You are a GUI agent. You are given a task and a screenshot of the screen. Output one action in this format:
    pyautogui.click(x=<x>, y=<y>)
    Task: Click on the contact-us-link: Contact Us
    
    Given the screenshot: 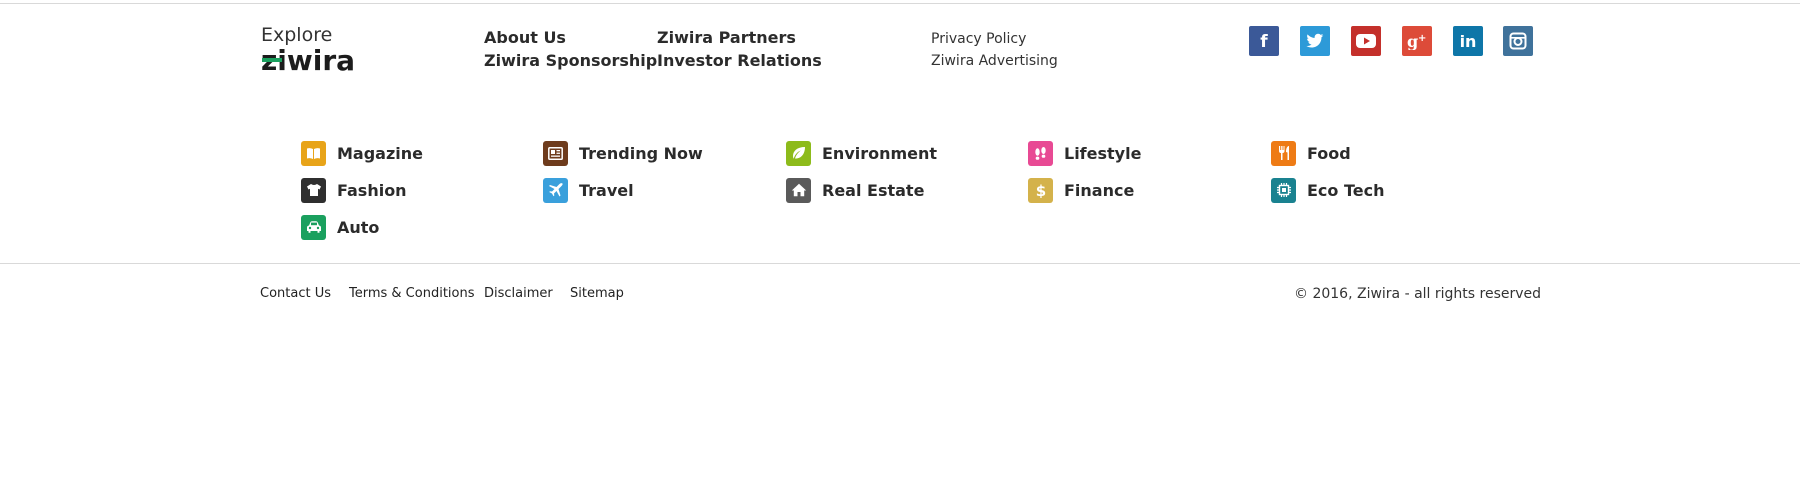 What is the action you would take?
    pyautogui.click(x=295, y=294)
    